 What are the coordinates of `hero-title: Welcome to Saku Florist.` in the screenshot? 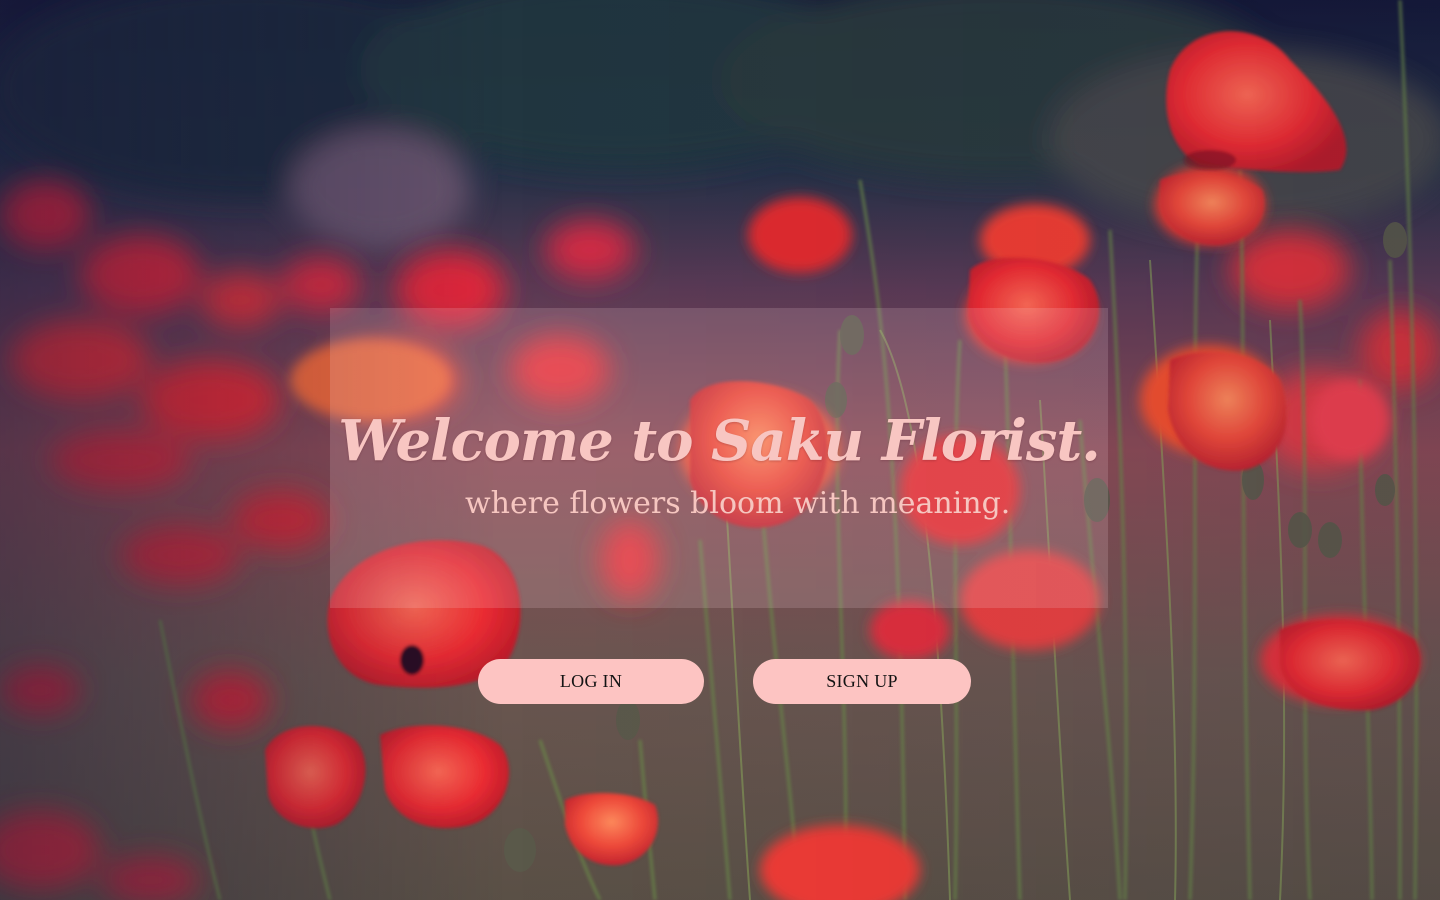 It's located at (719, 441).